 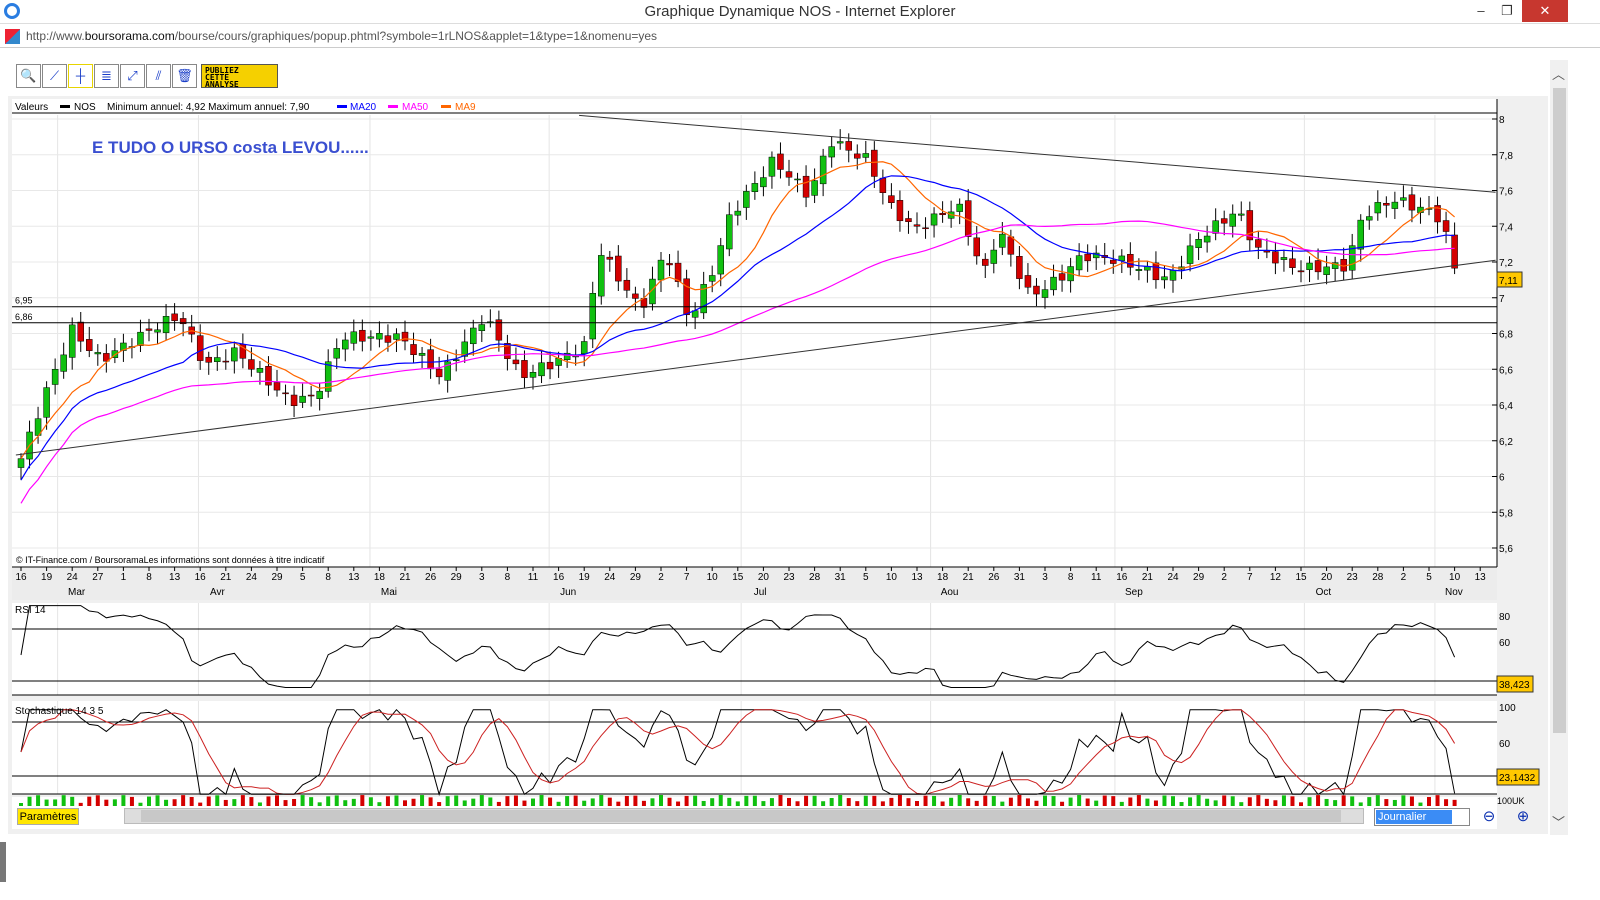 I want to click on x-tick-label: 27, so click(x=98, y=577).